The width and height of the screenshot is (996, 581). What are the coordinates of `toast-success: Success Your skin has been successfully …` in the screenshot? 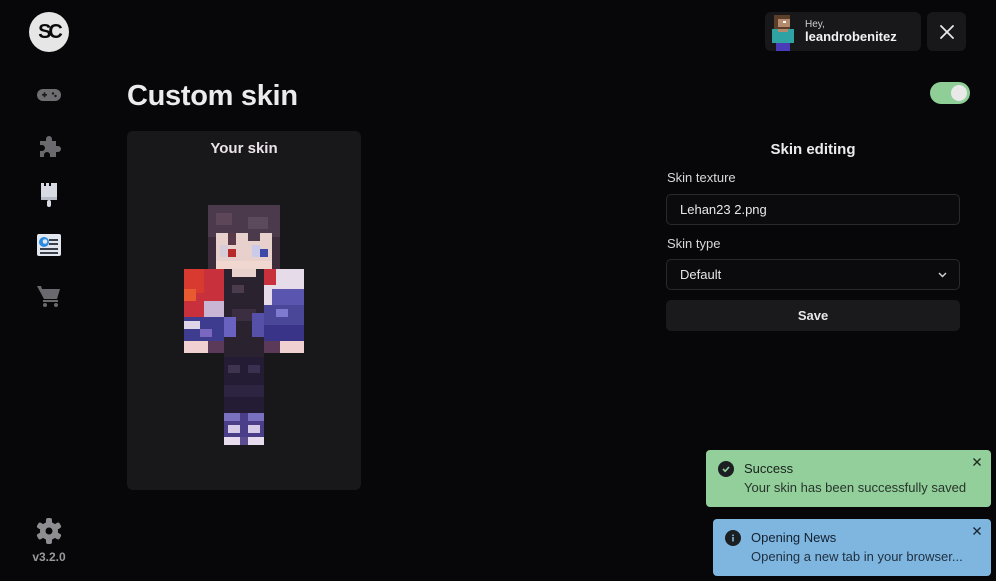 It's located at (848, 478).